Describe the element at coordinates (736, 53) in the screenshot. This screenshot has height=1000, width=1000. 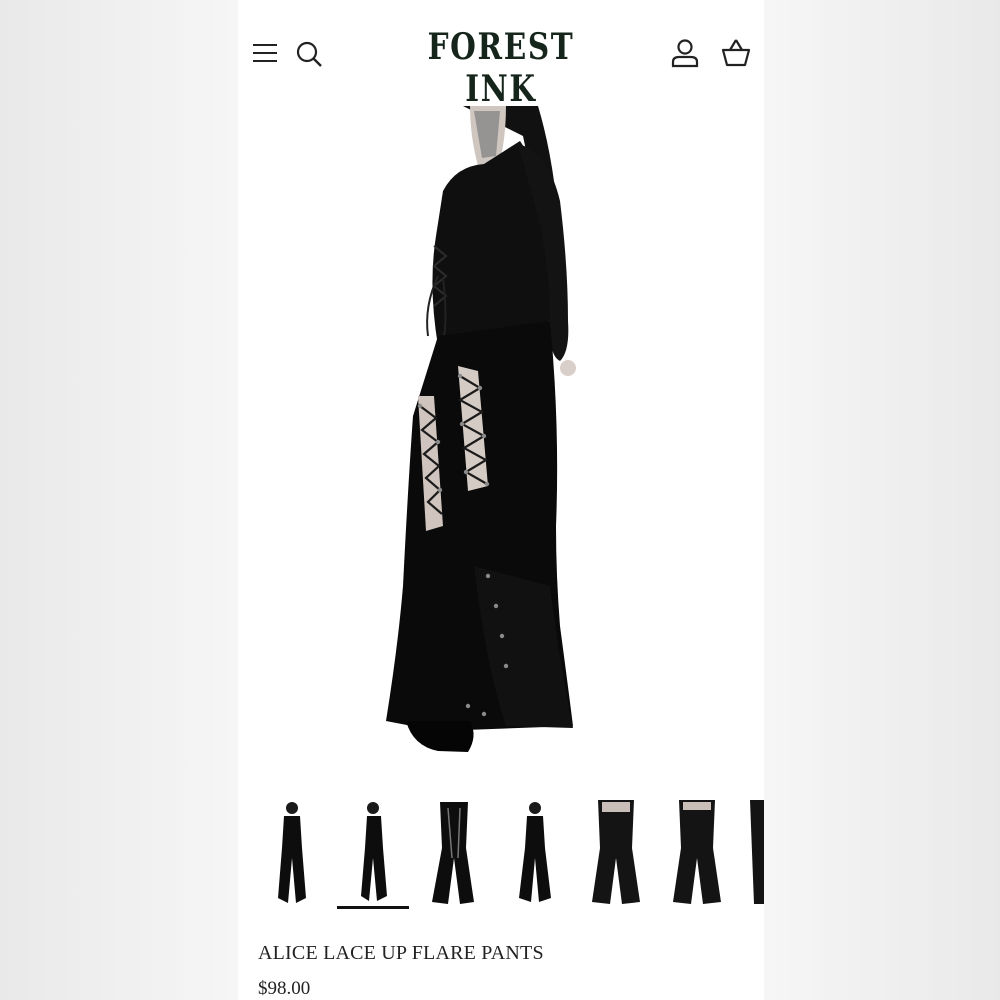
I see `cart-icon` at that location.